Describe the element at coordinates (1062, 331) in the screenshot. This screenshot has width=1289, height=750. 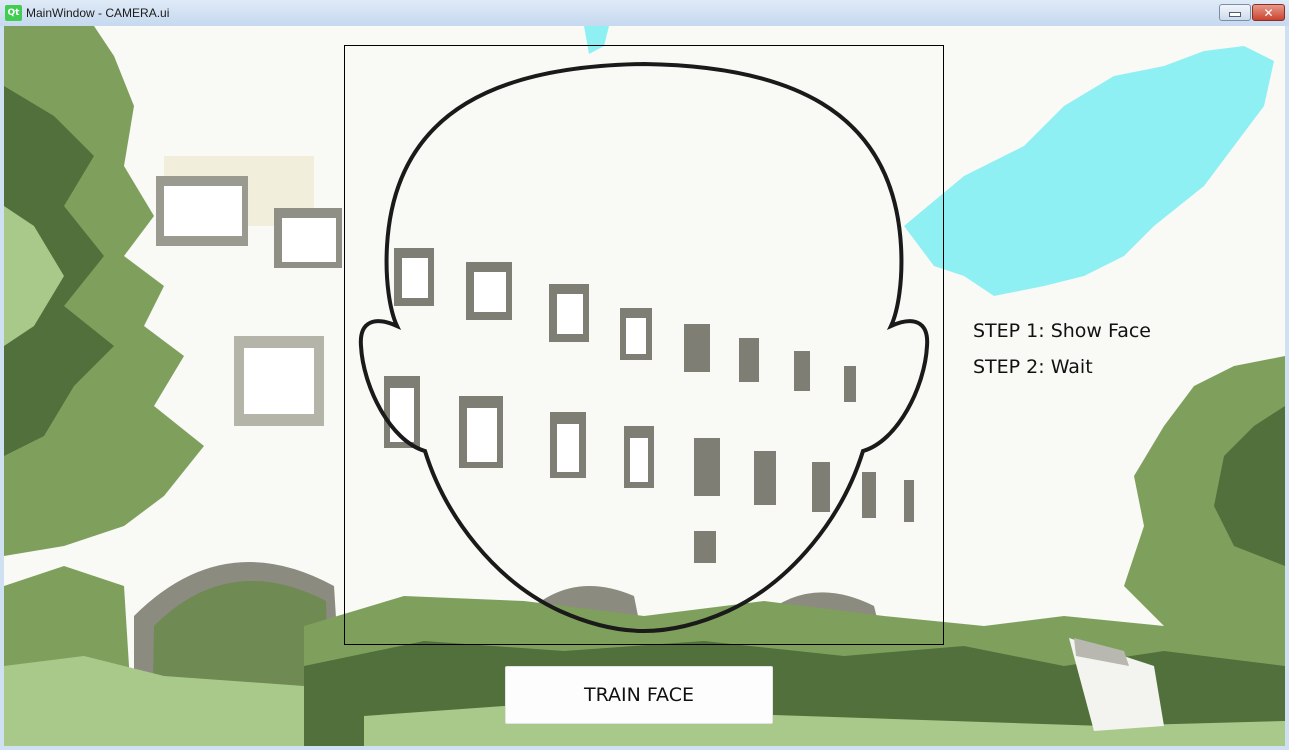
I see `step-1-label: STEP 1: Show Face` at that location.